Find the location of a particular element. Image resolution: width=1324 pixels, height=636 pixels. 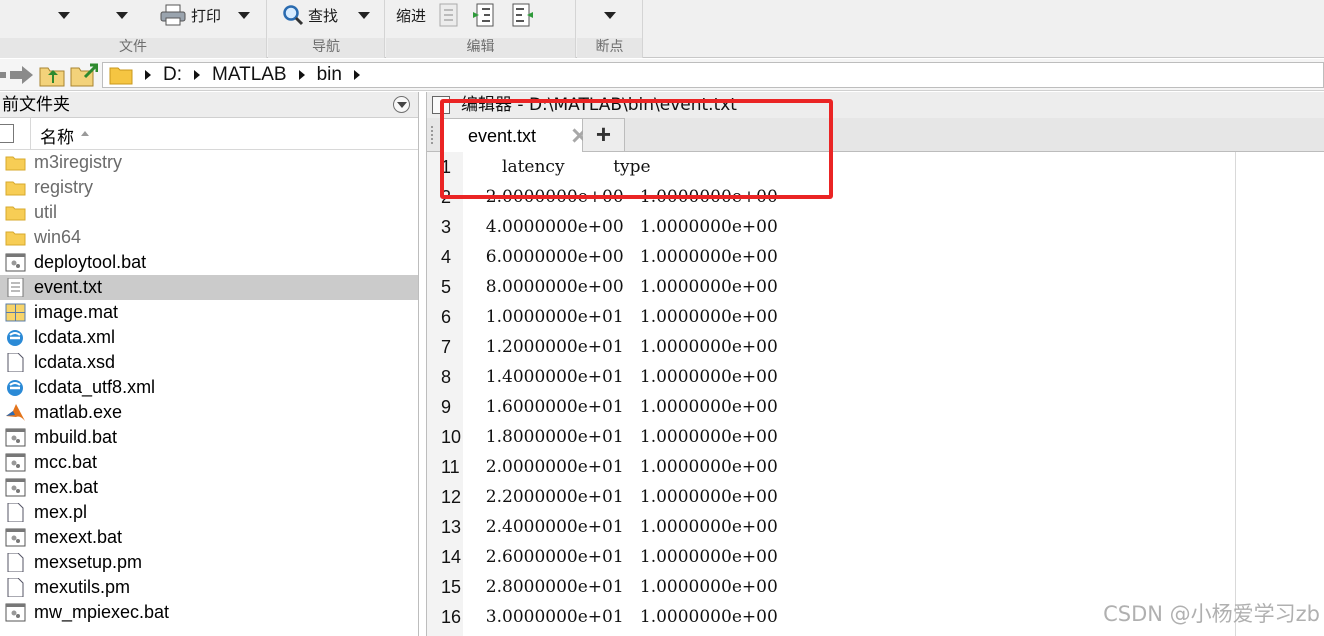

decrease-indent-icon is located at coordinates (522, 15).